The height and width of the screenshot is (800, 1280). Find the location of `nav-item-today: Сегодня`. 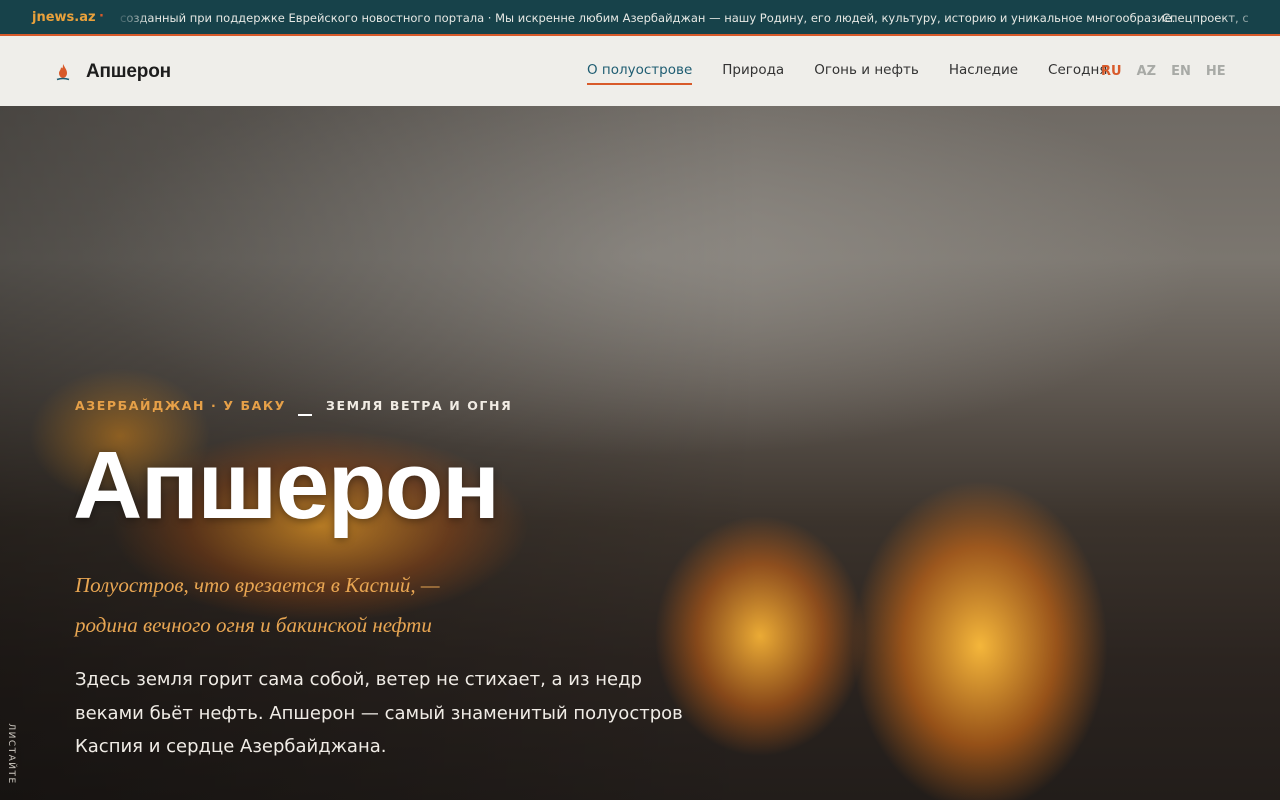

nav-item-today: Сегодня is located at coordinates (1077, 73).